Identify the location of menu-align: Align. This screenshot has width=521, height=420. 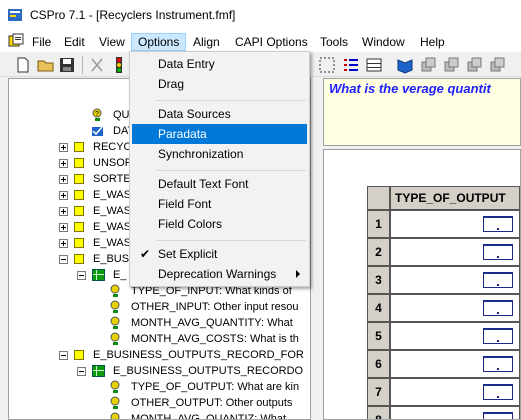
(206, 42).